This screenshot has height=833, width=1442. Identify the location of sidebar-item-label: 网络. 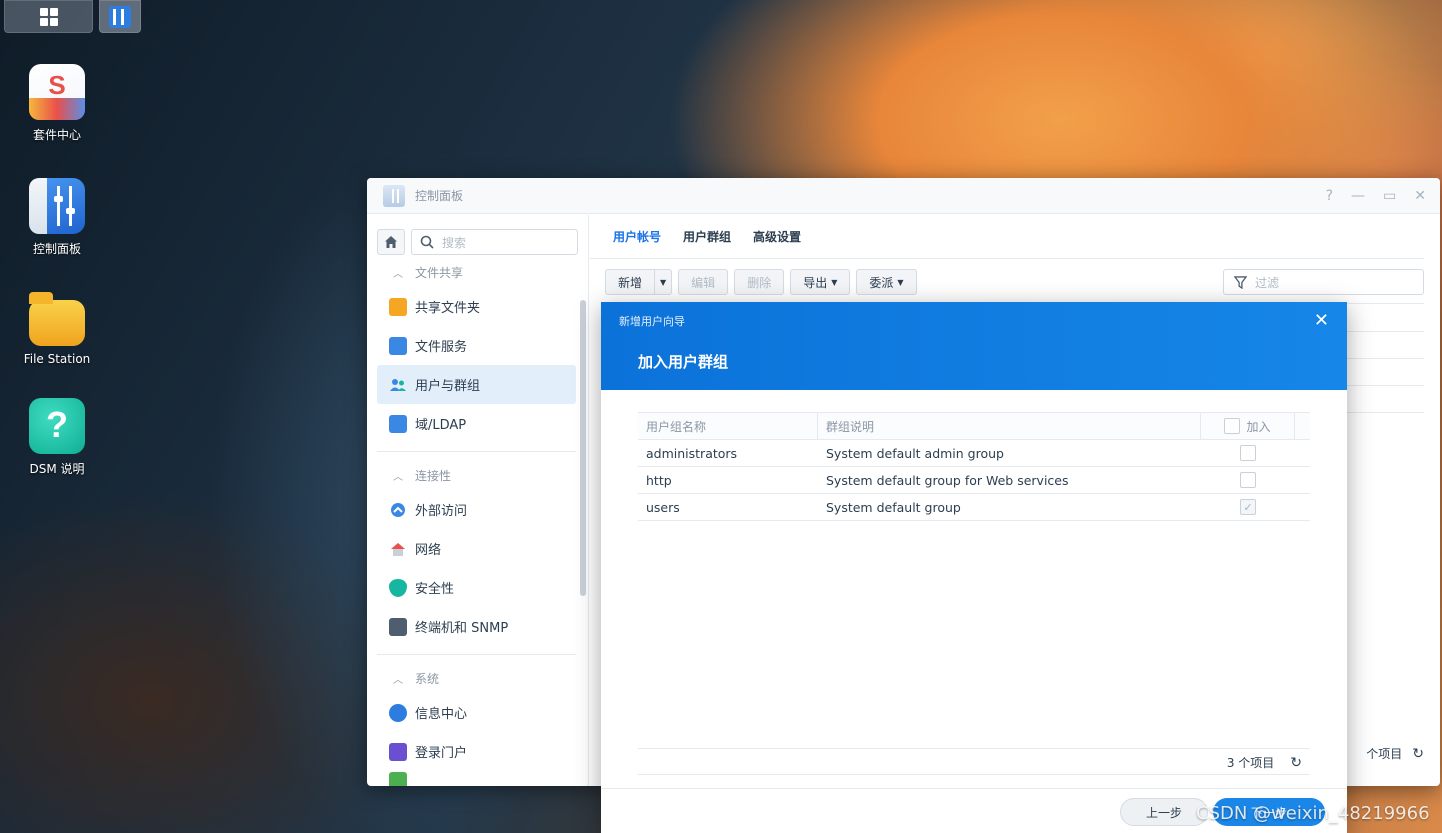
(428, 550).